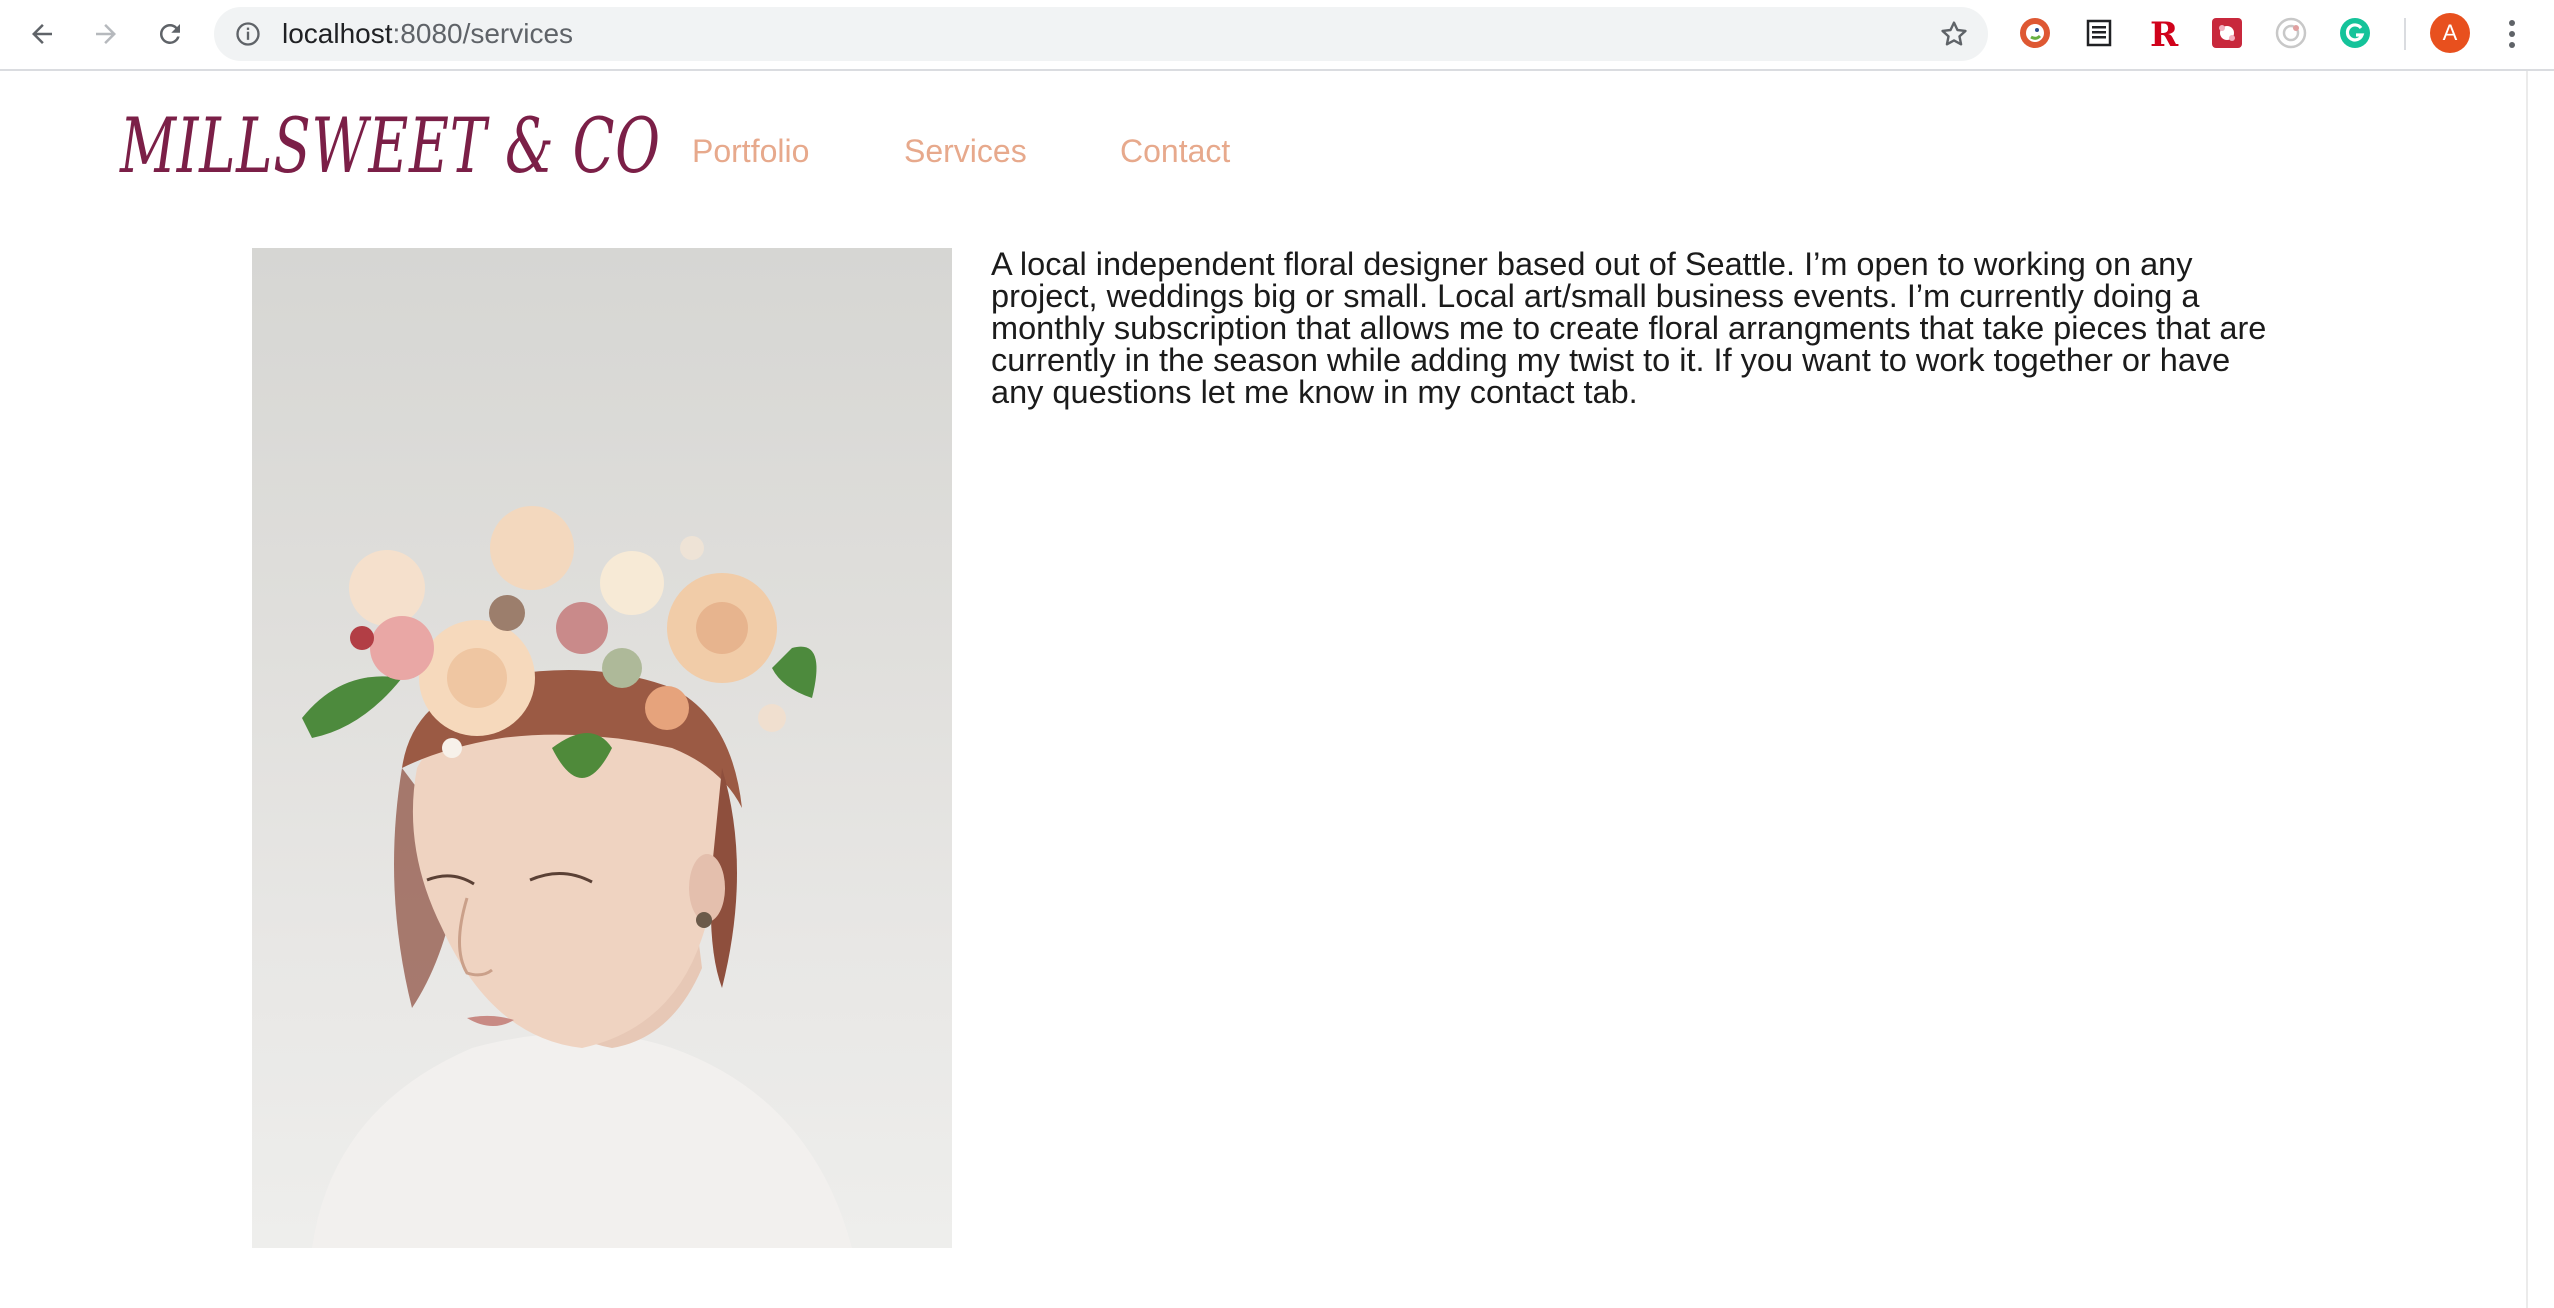 This screenshot has width=2554, height=1308. What do you see at coordinates (750, 151) in the screenshot?
I see `nav-portfolio: Portfolio` at bounding box center [750, 151].